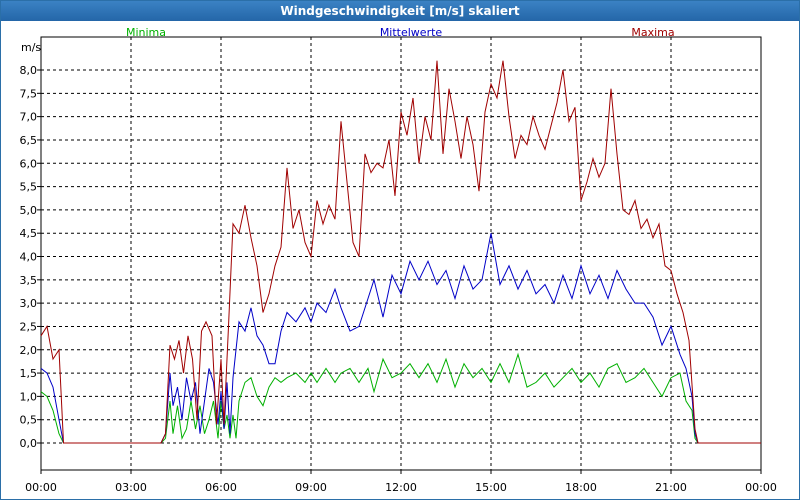 This screenshot has height=500, width=800. What do you see at coordinates (491, 487) in the screenshot?
I see `x-tick-time: 15:00` at bounding box center [491, 487].